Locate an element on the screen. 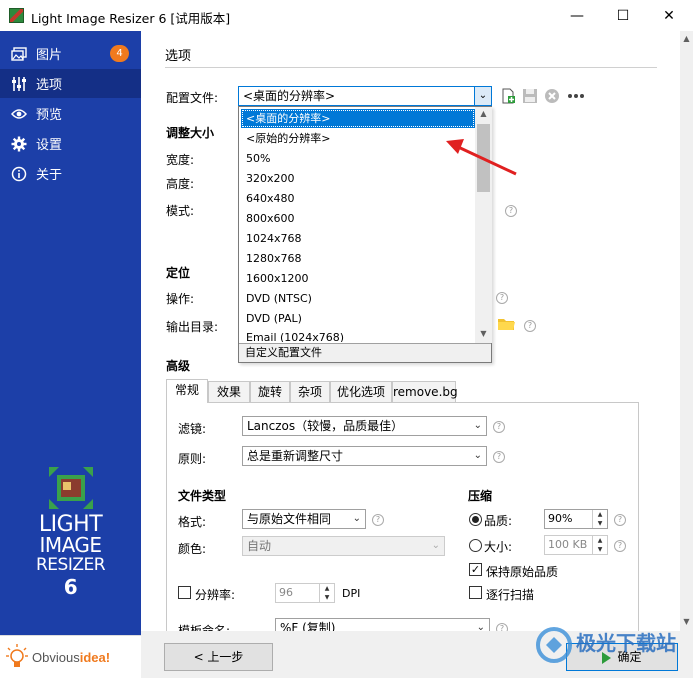 This screenshot has width=693, height=678. rule-select: 总是重新调整尺寸 ⌄ is located at coordinates (364, 456).